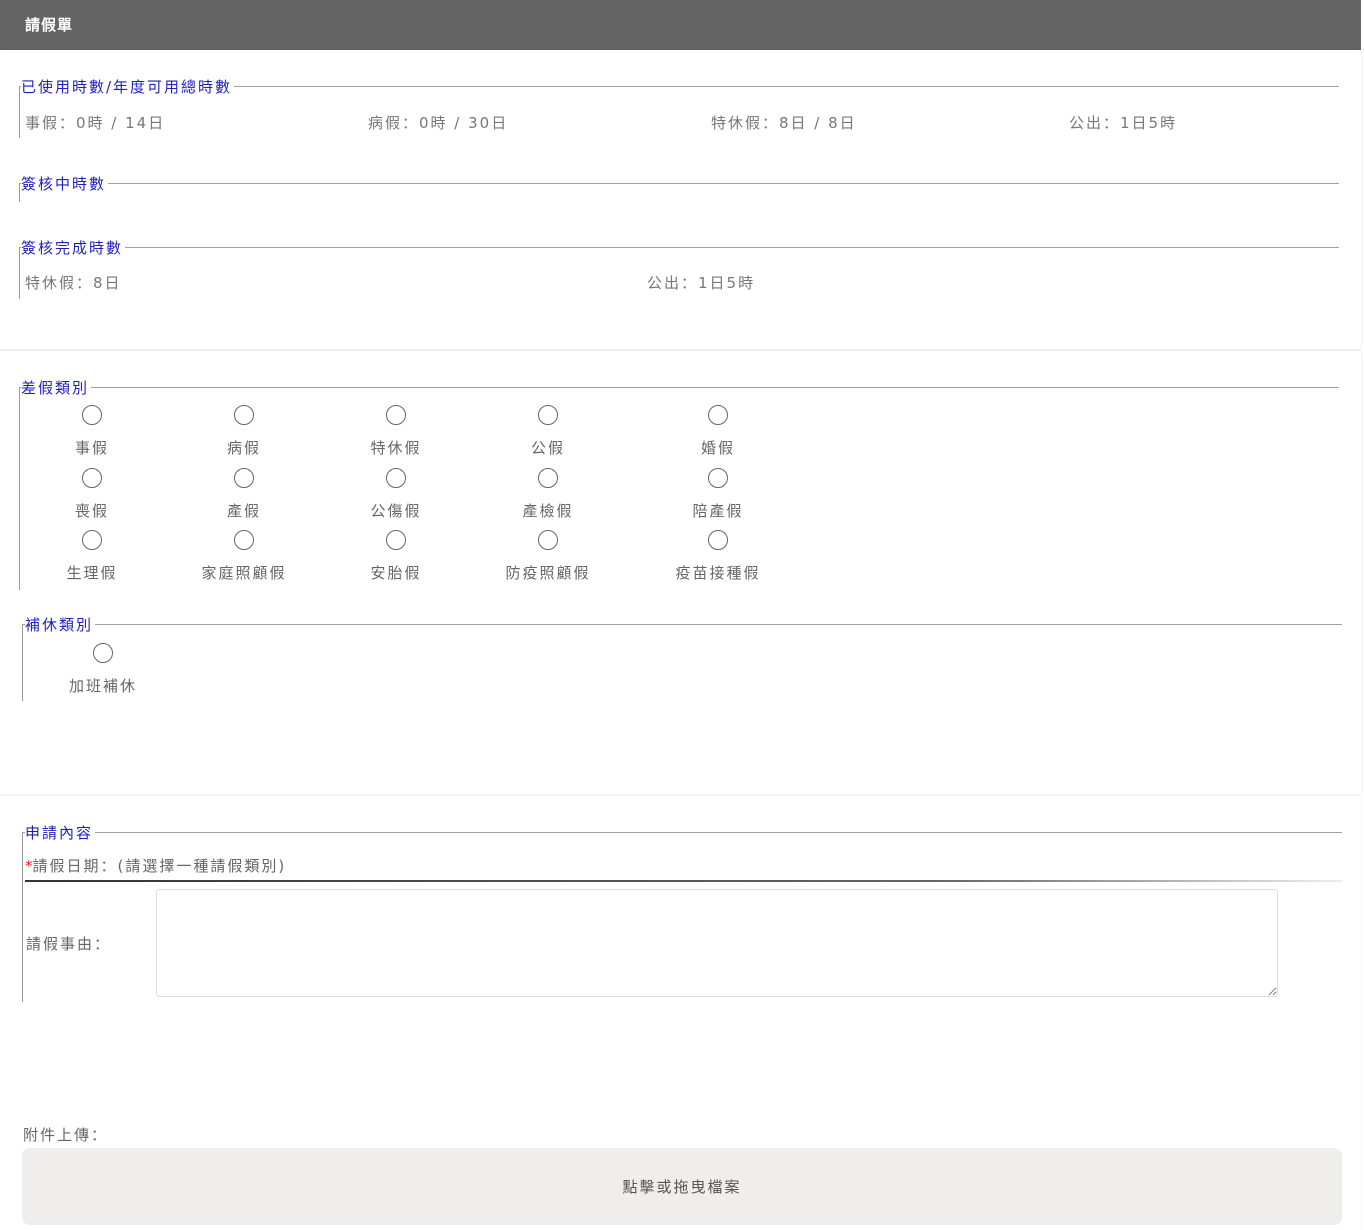 The height and width of the screenshot is (1230, 1364). Describe the element at coordinates (22, 662) in the screenshot. I see `comp-type-fieldset` at that location.